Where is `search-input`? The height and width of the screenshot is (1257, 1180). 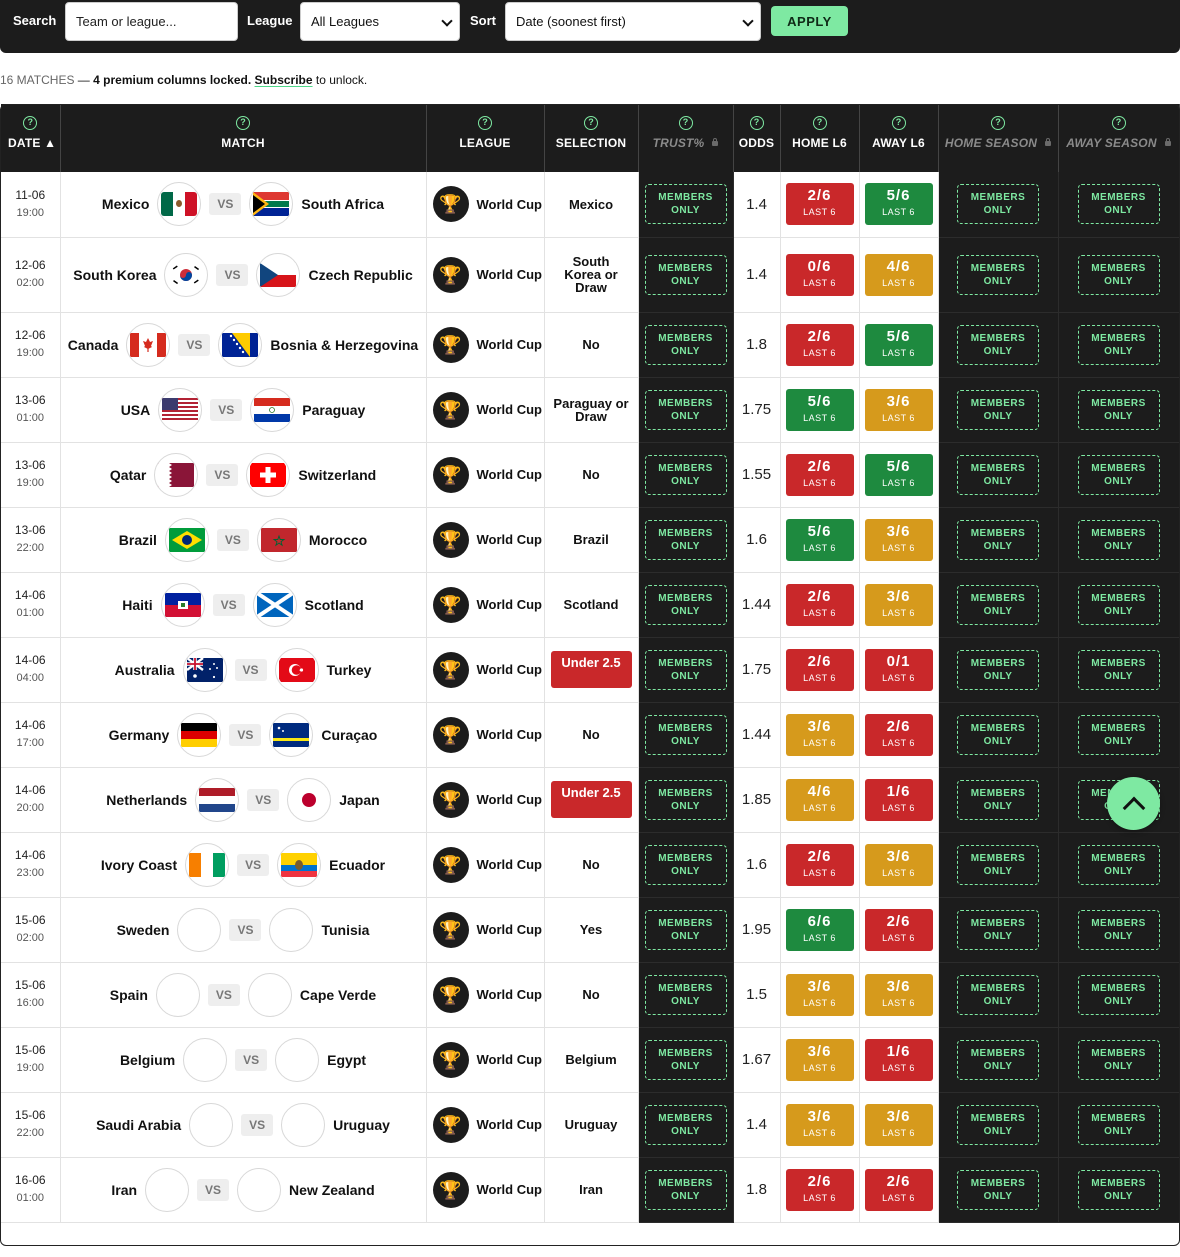
search-input is located at coordinates (151, 21).